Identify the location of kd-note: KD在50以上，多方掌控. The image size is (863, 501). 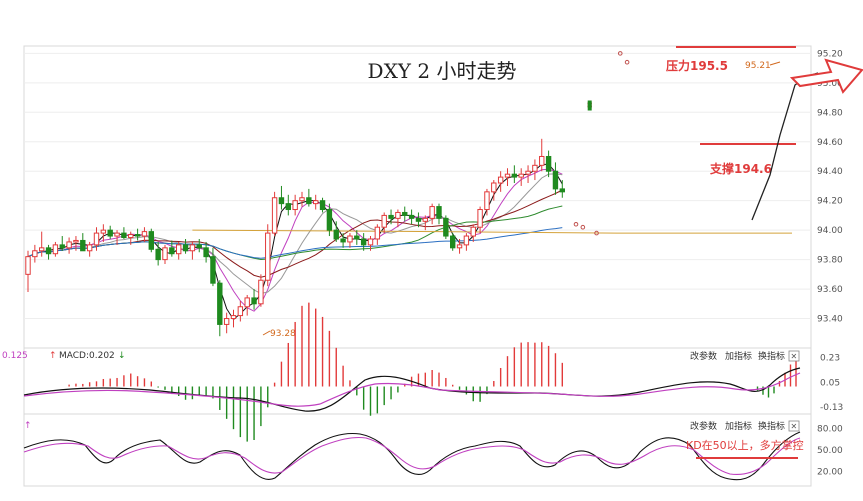
(745, 445).